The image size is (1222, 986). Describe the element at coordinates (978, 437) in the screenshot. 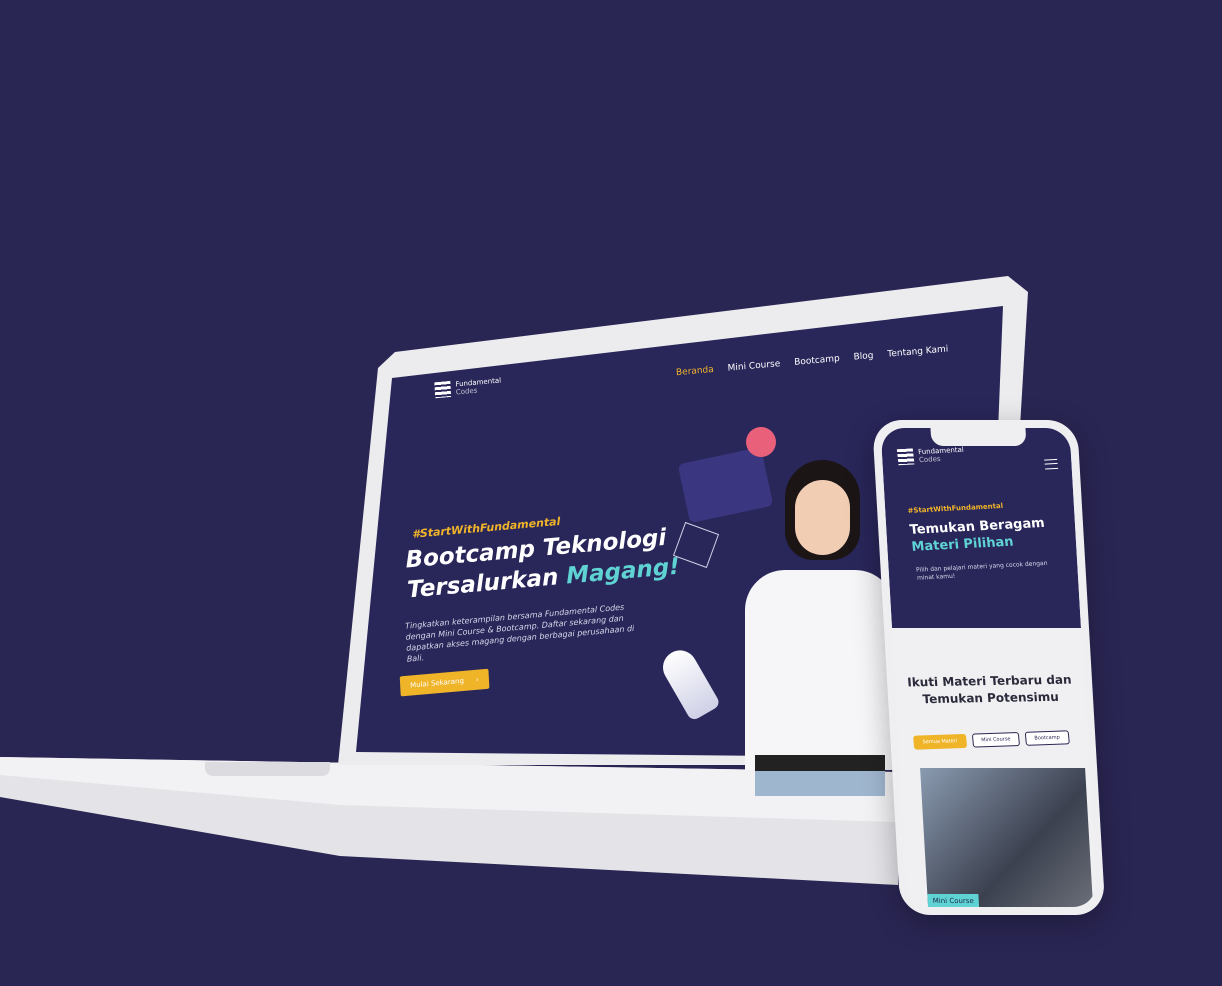

I see `phone-notch` at that location.